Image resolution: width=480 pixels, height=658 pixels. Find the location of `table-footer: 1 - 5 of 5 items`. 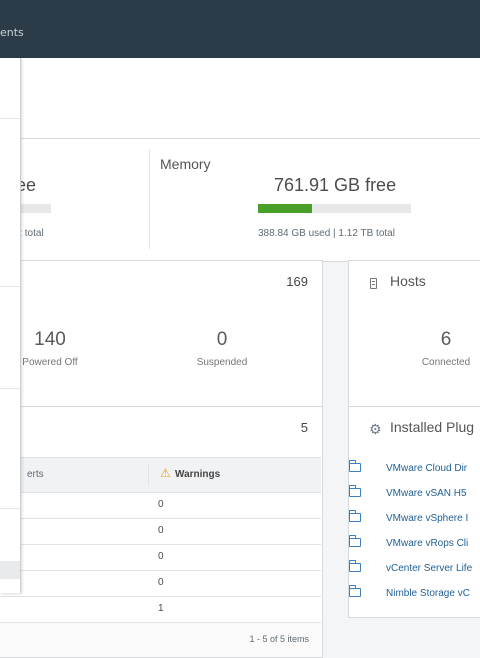

table-footer: 1 - 5 of 5 items is located at coordinates (160, 640).